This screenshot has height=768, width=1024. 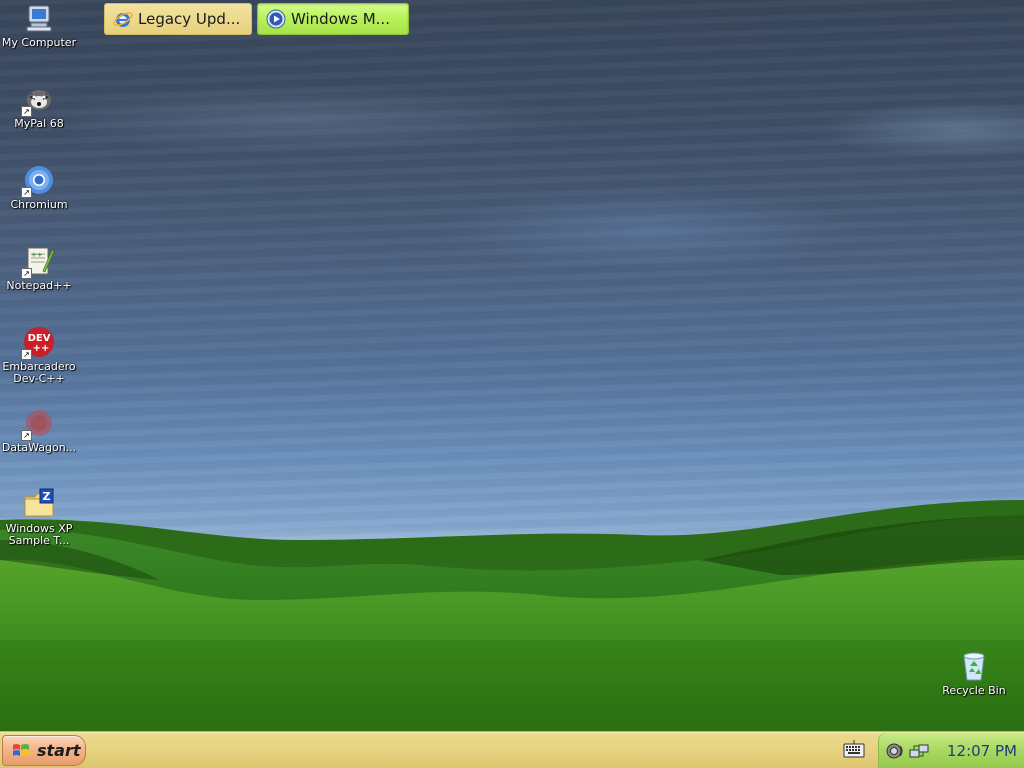 I want to click on network-icon, so click(x=919, y=751).